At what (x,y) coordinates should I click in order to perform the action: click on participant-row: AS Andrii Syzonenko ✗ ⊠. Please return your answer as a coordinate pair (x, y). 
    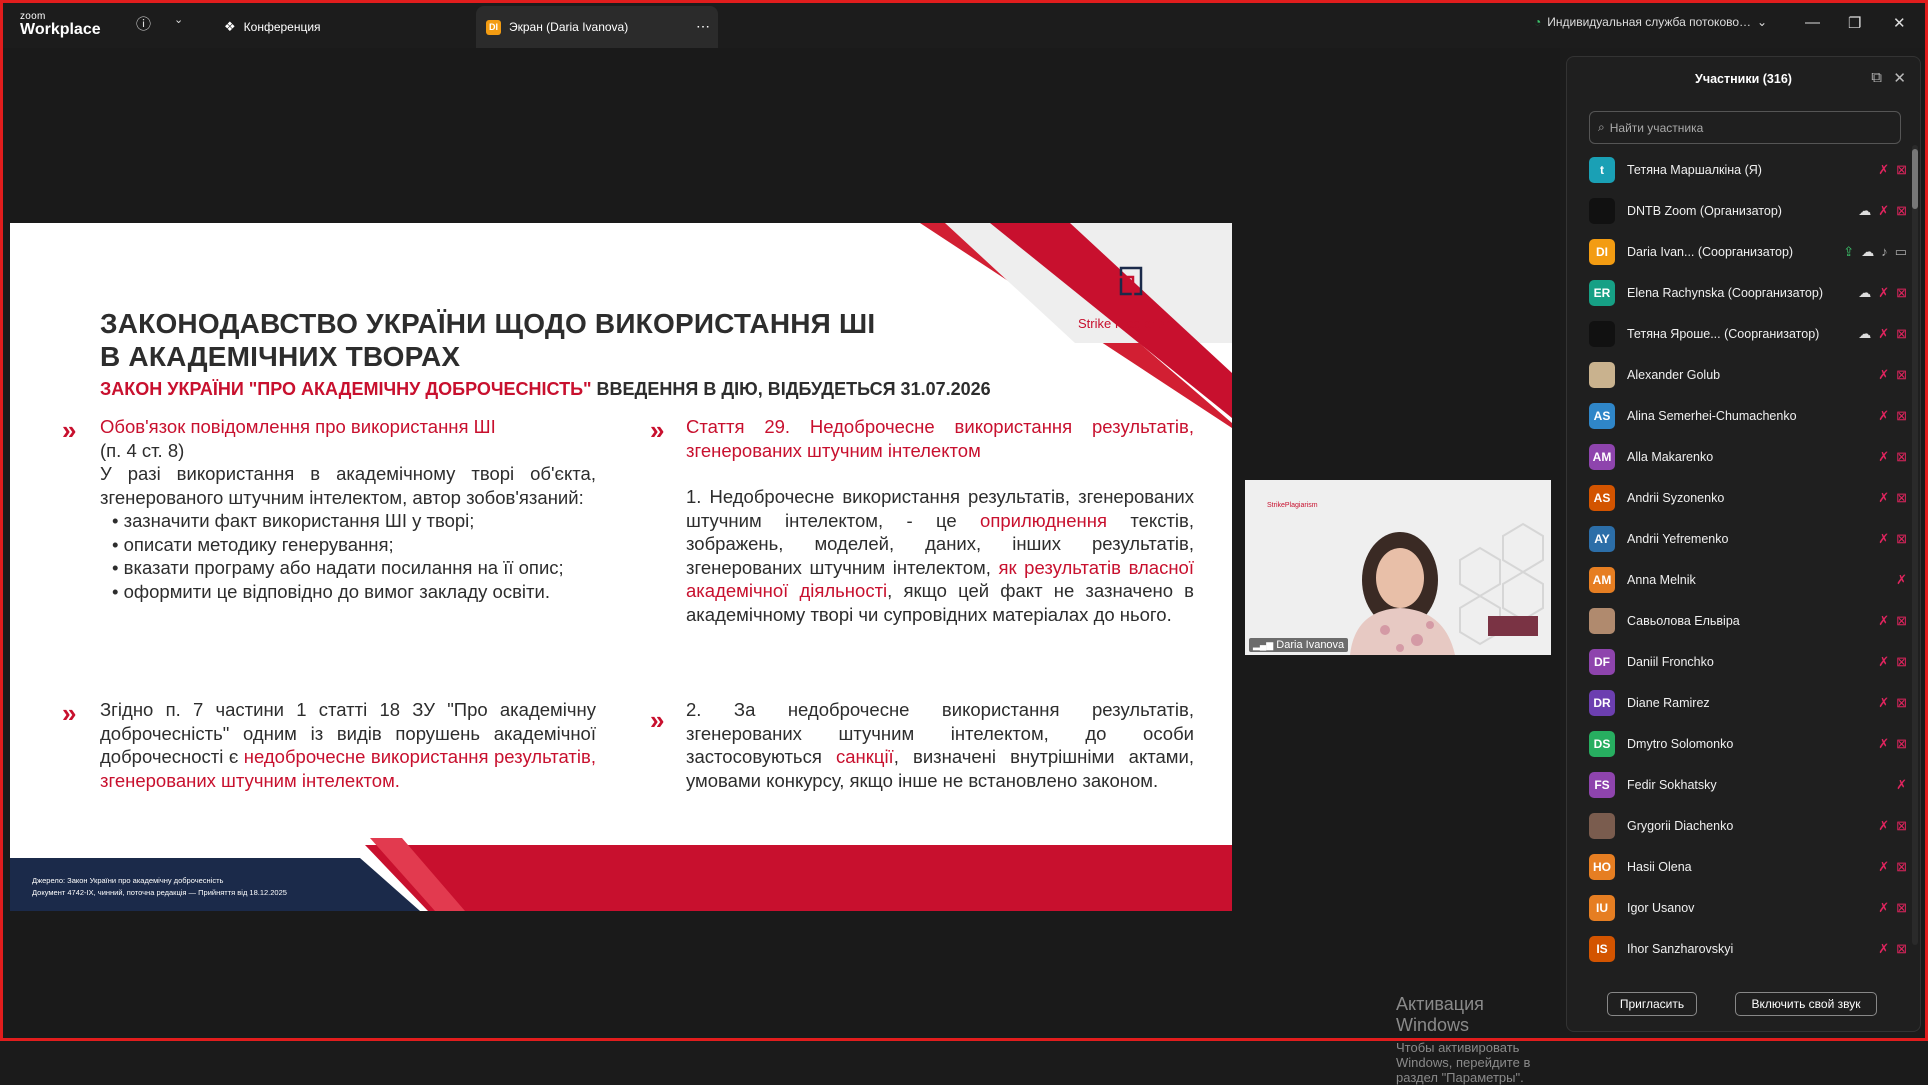
    Looking at the image, I should click on (1748, 497).